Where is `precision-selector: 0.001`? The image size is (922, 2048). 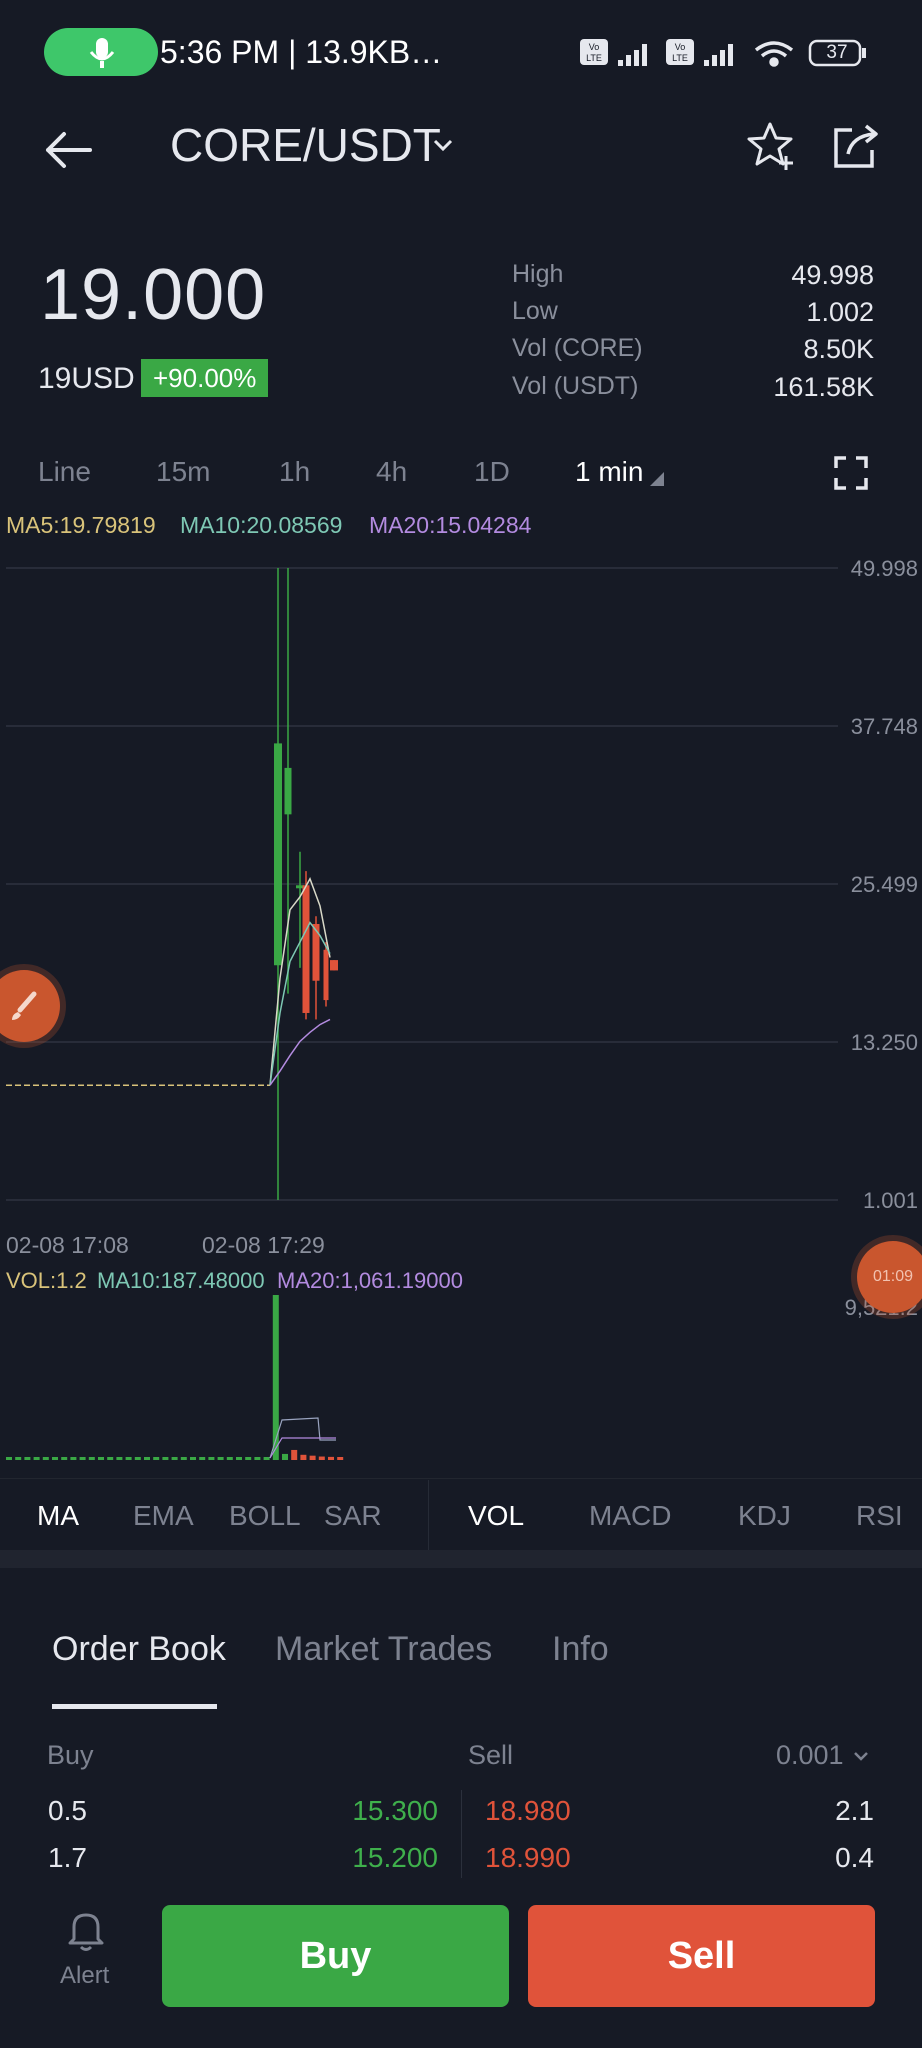 precision-selector: 0.001 is located at coordinates (810, 1755).